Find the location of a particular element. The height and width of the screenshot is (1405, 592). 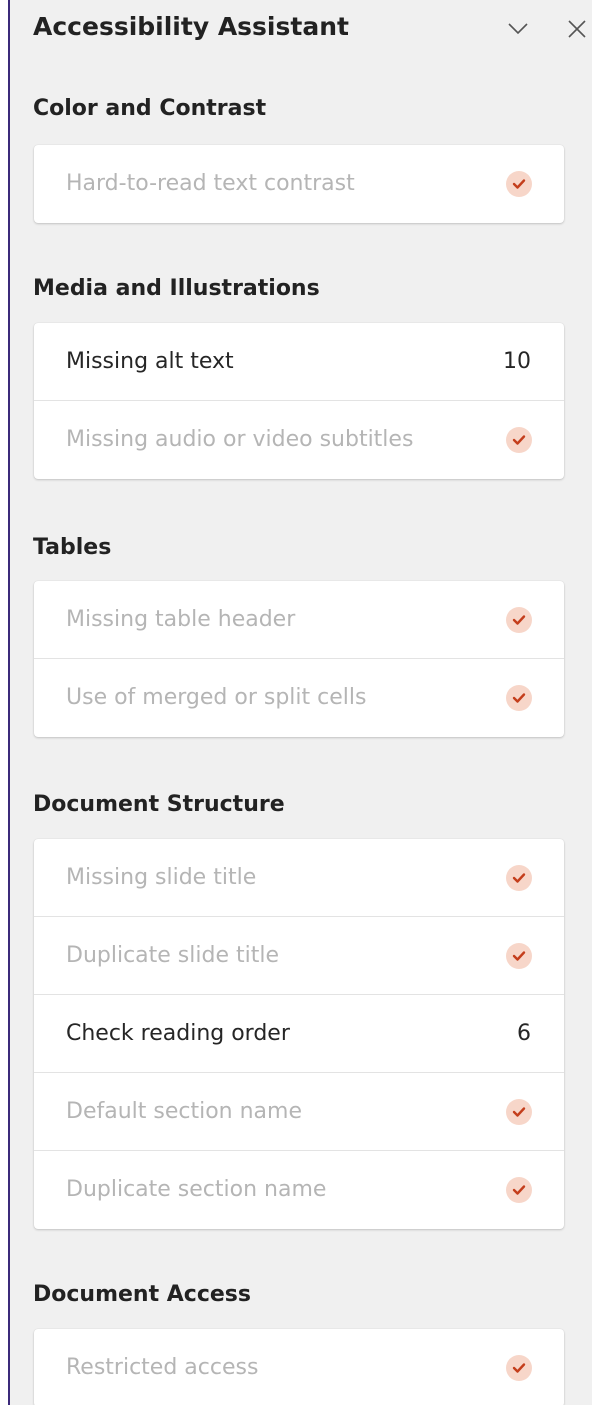

check-item-duplicate-section-name: Duplicate section name is located at coordinates (299, 1190).